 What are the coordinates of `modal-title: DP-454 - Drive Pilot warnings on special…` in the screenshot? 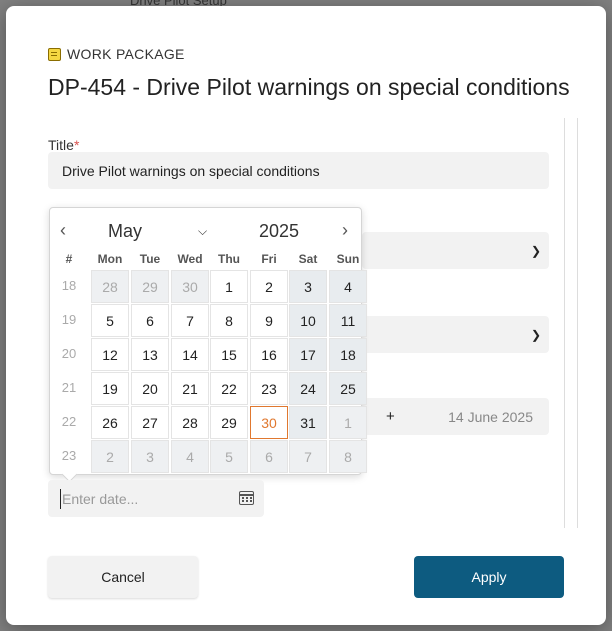 It's located at (309, 87).